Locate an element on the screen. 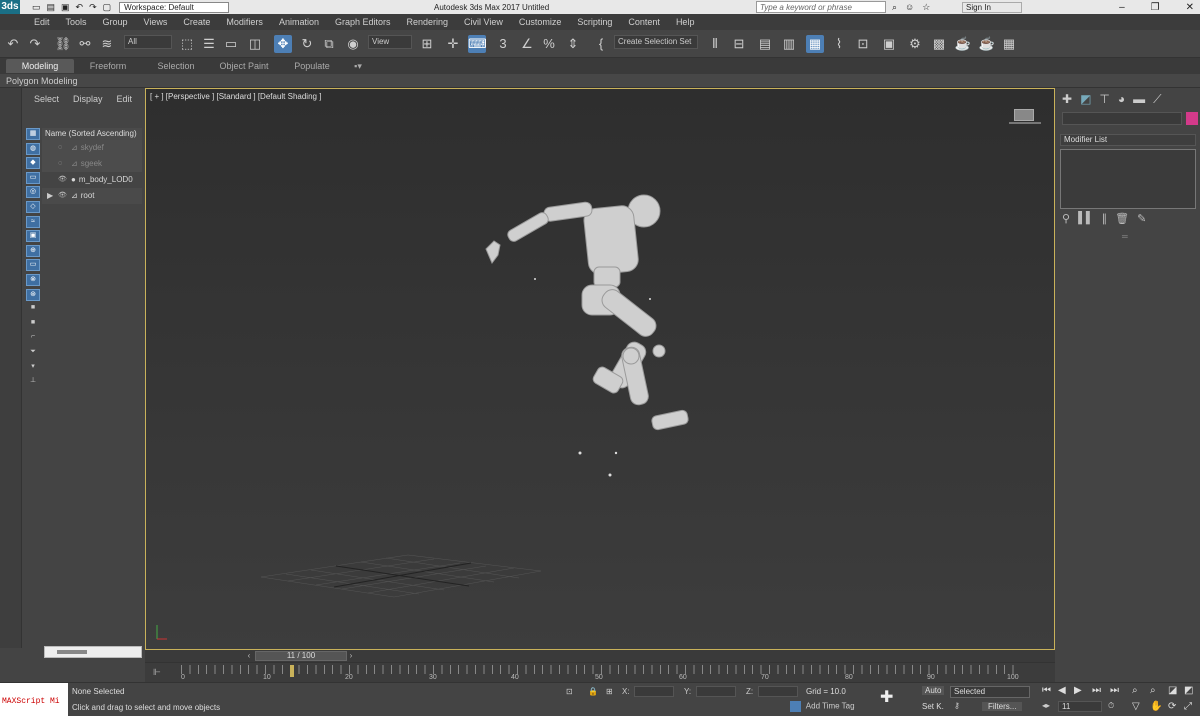 This screenshot has height=716, width=1200. set-key-button: Set K. is located at coordinates (933, 706).